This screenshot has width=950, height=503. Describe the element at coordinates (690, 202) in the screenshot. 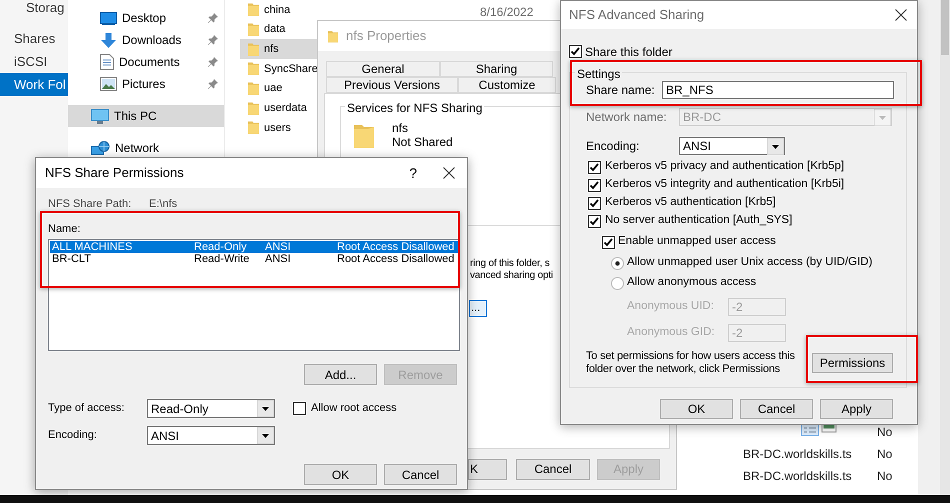

I see `checkbox-label: Kerberos v5 authentication [Krb5]` at that location.